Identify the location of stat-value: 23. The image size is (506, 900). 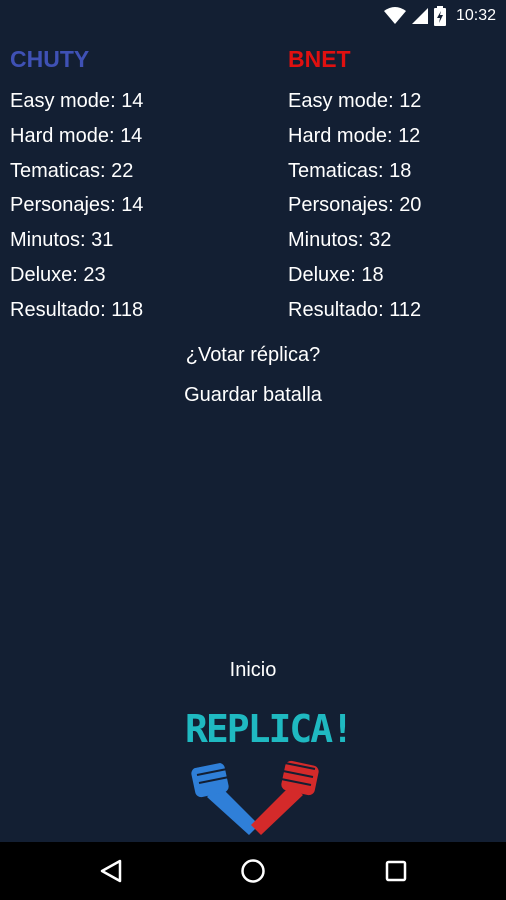
(94, 274).